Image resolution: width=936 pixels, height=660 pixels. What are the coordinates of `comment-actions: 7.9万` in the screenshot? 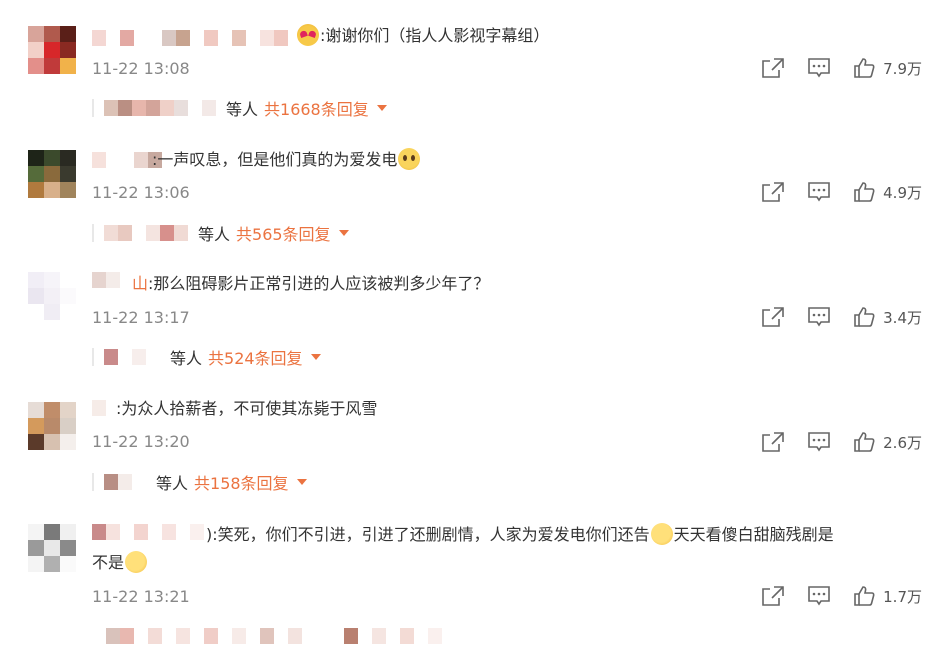 It's located at (830, 68).